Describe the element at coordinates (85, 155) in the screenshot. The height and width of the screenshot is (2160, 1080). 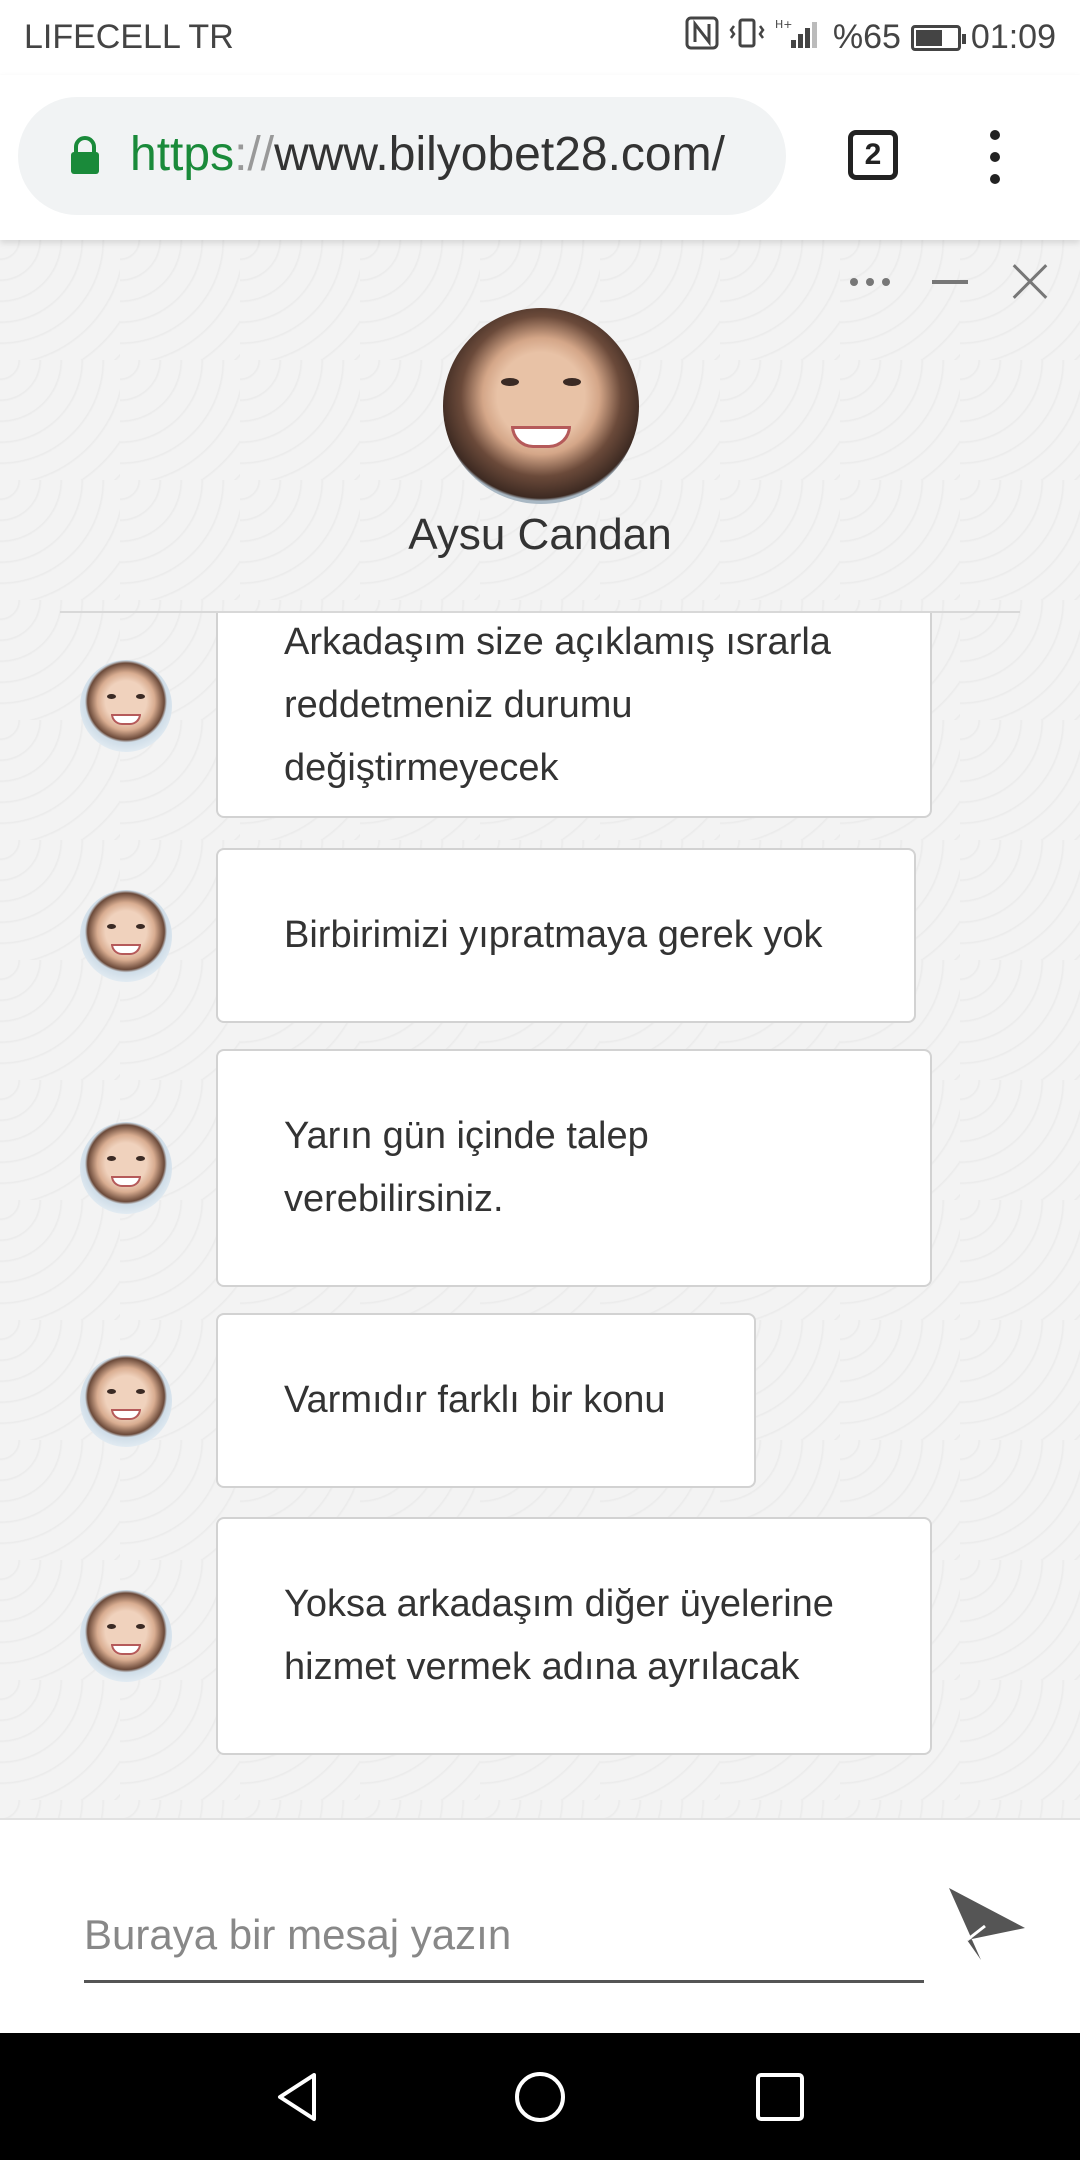
I see `lock-icon` at that location.